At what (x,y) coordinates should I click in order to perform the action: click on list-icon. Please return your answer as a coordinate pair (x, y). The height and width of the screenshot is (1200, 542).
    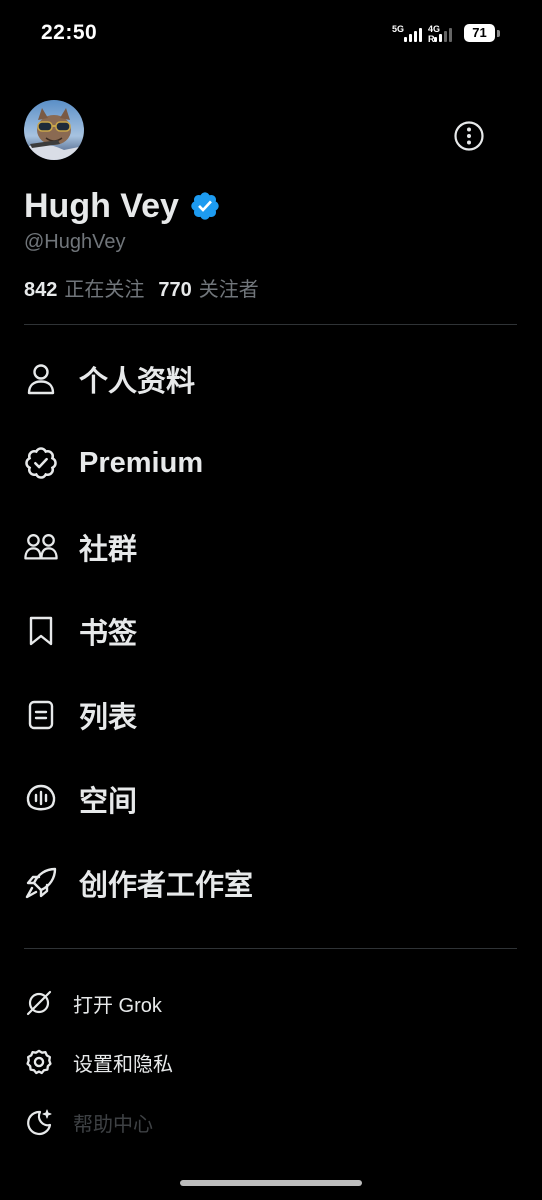
    Looking at the image, I should click on (41, 715).